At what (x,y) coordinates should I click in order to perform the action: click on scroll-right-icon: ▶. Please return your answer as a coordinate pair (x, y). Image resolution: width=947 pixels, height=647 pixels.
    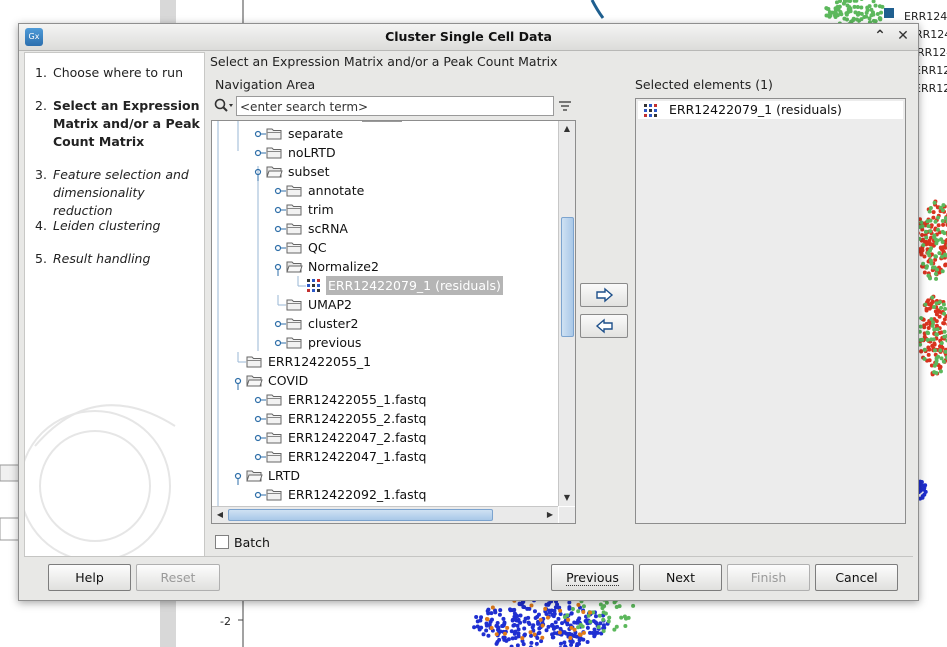
    Looking at the image, I should click on (550, 515).